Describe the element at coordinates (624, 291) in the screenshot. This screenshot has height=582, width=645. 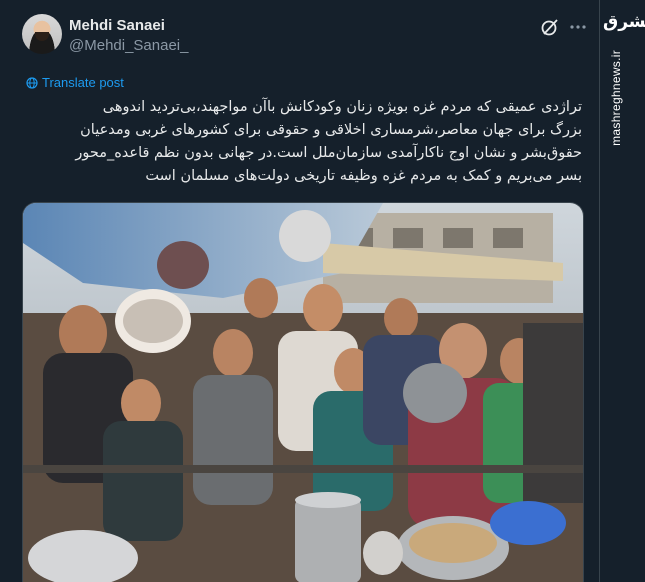
I see `mashregh-watermark: مشرق mashreghnews.ir` at that location.